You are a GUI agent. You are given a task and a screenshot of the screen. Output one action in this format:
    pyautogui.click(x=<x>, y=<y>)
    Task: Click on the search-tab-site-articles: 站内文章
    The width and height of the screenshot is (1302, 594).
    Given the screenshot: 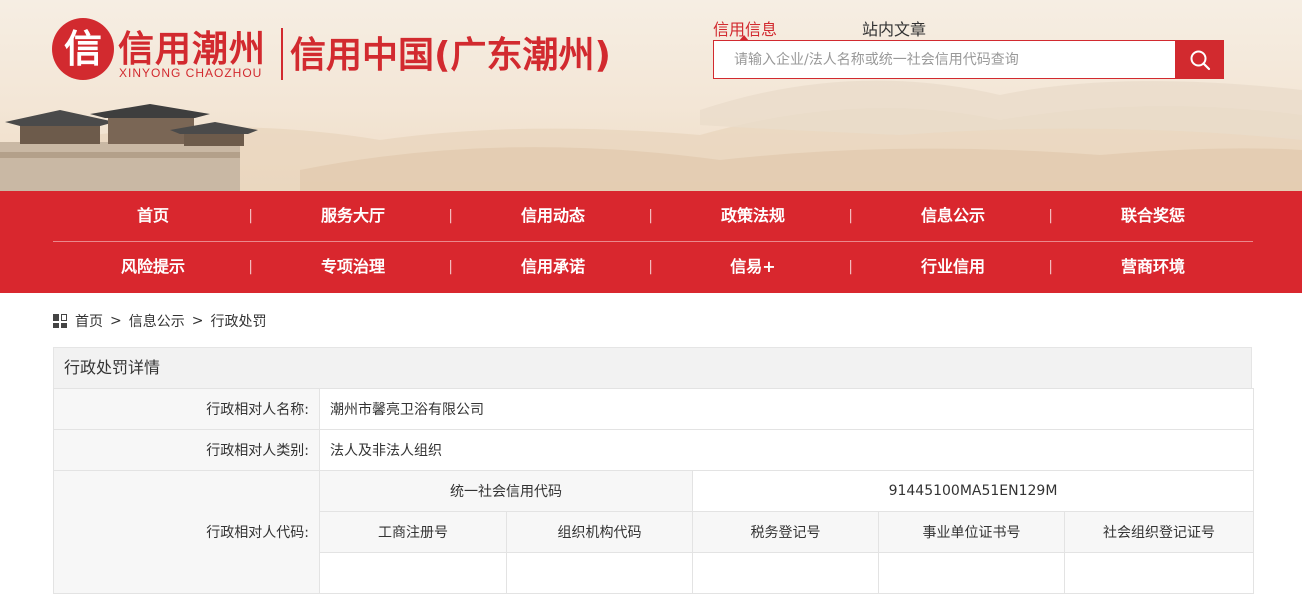 What is the action you would take?
    pyautogui.click(x=894, y=28)
    